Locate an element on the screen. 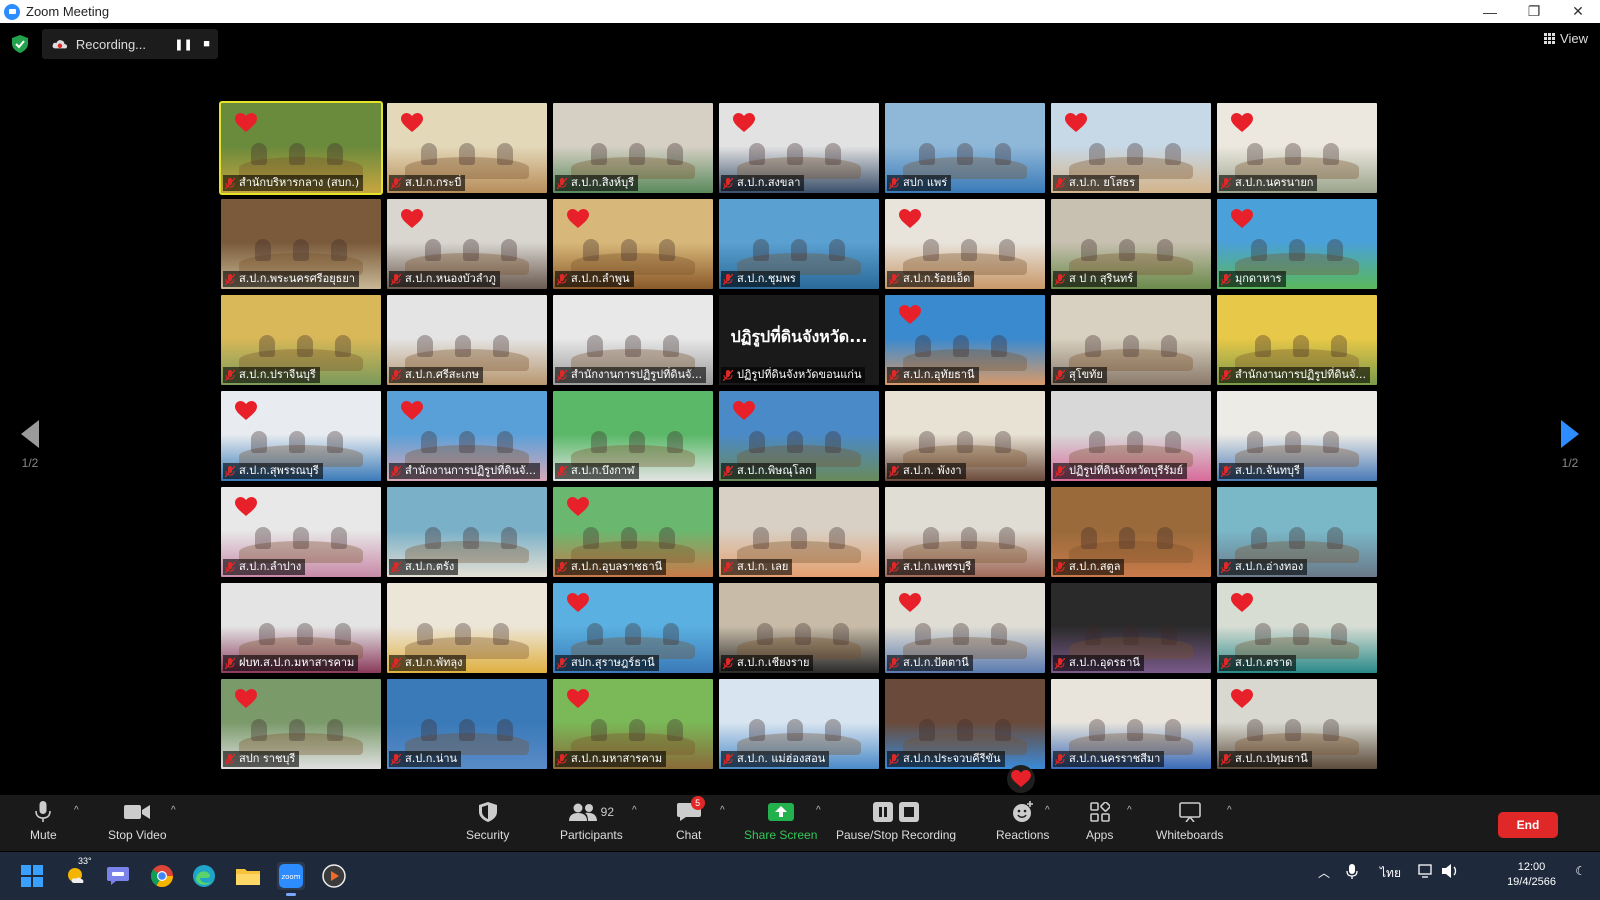 This screenshot has height=900, width=1600. participant-video-tile: ส.ป.ก.ปทุมธานี is located at coordinates (1297, 724).